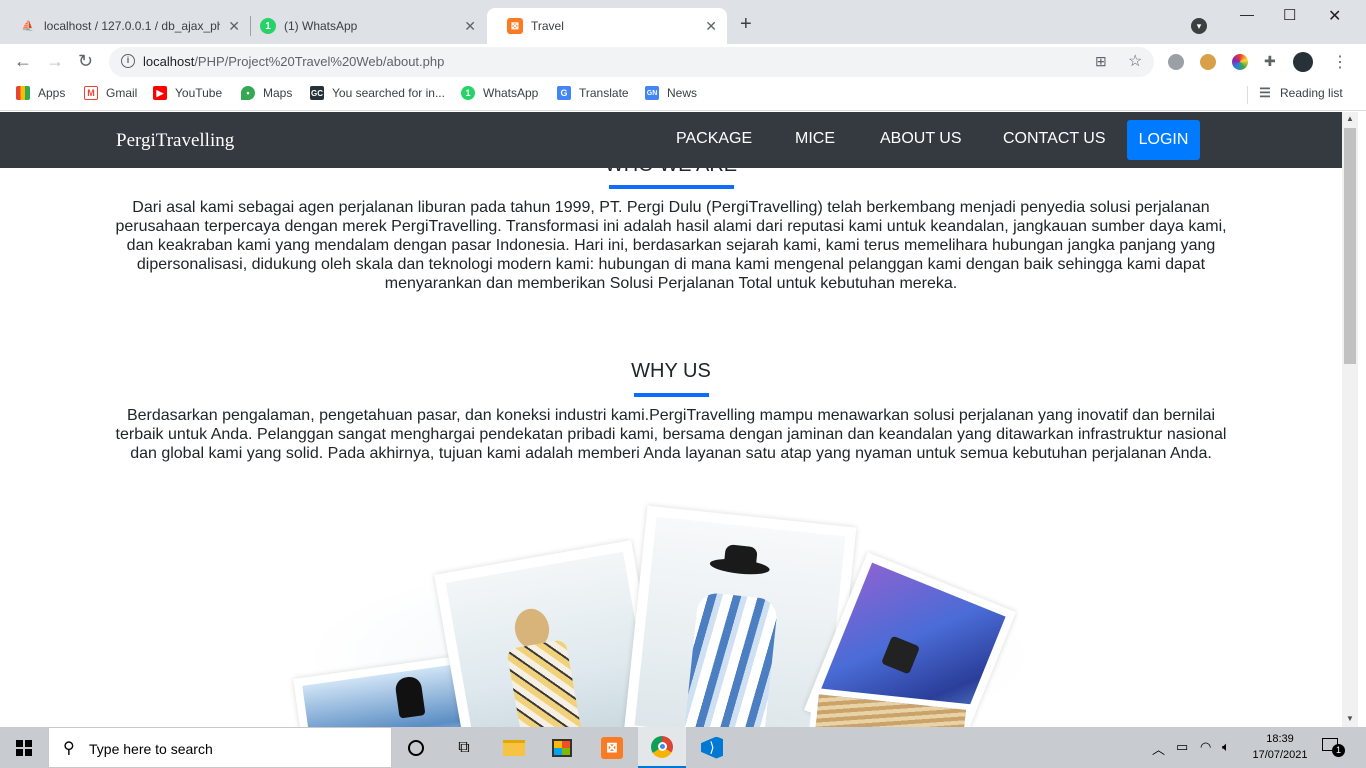  What do you see at coordinates (40, 93) in the screenshot?
I see `bookmark-apps: Apps` at bounding box center [40, 93].